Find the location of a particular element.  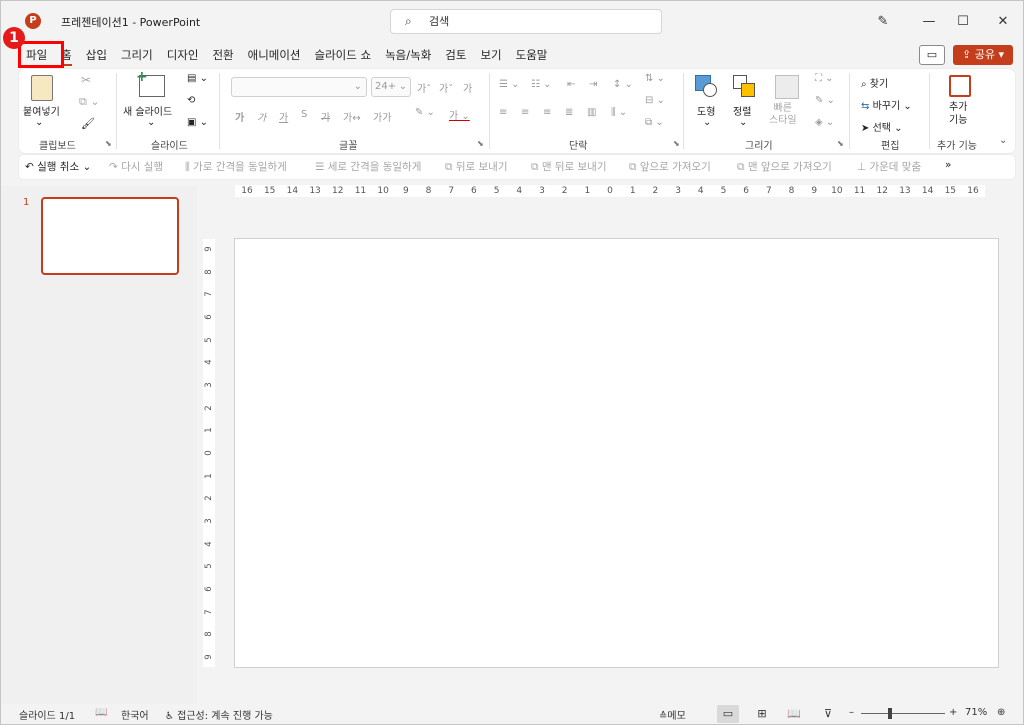

replace-button: ⇆ 바꾸기 ⌄ is located at coordinates (886, 104).